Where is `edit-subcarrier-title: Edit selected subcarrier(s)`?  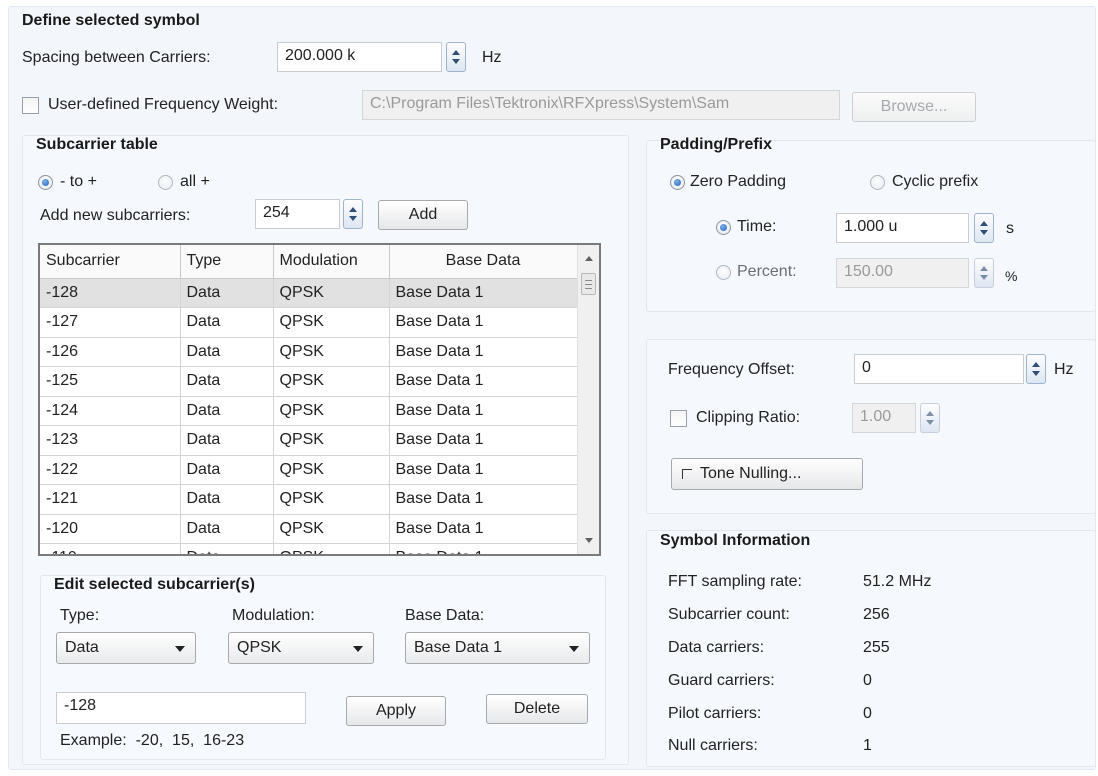 edit-subcarrier-title: Edit selected subcarrier(s) is located at coordinates (154, 584).